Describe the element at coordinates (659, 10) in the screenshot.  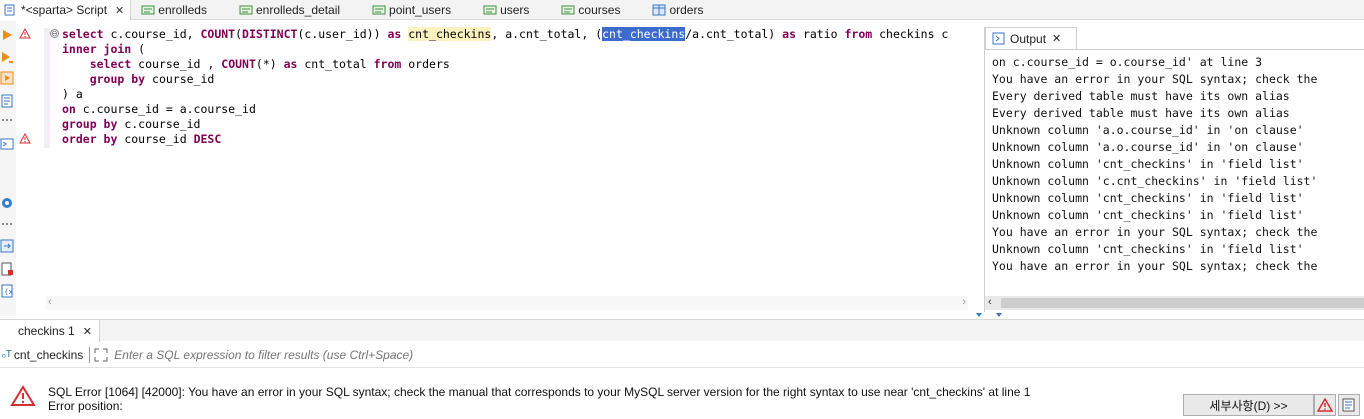
I see `table-grid-icon` at that location.